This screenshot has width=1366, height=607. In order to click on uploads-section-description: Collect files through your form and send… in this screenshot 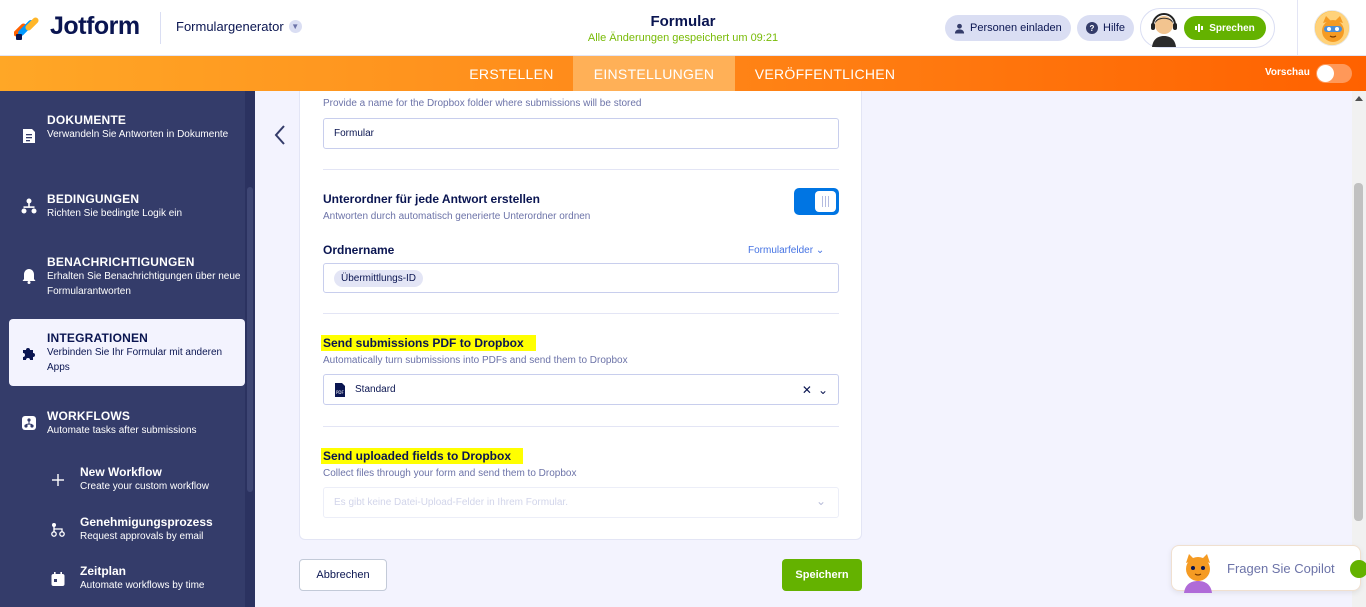, I will do `click(450, 473)`.